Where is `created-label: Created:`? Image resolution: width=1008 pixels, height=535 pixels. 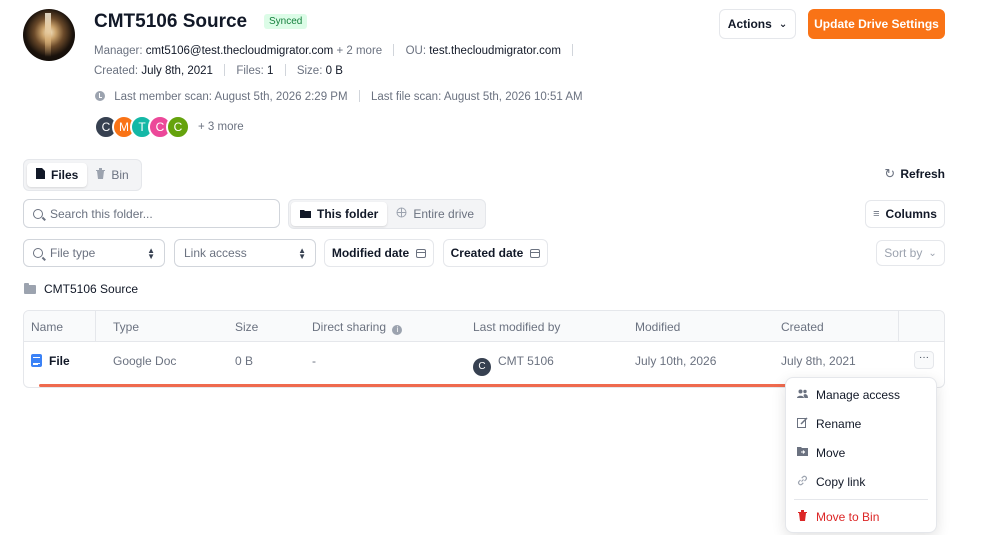 created-label: Created: is located at coordinates (116, 71).